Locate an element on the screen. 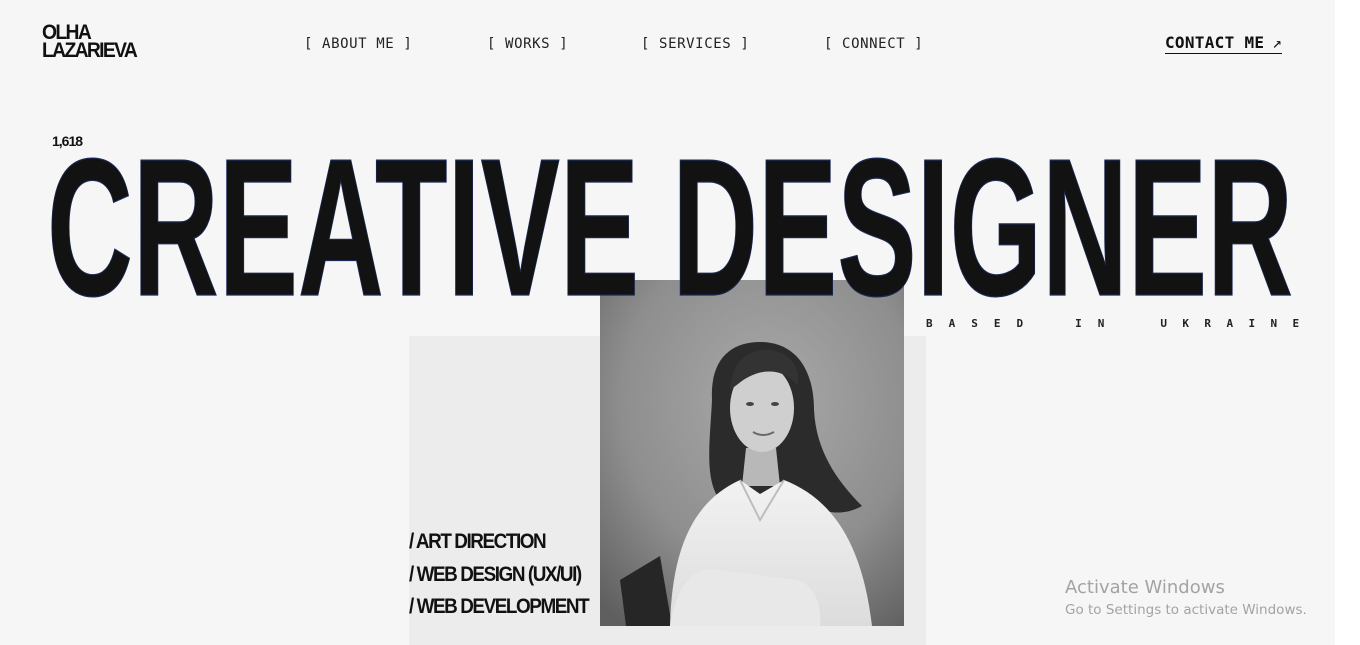  based-word-1: BASED is located at coordinates (983, 323).